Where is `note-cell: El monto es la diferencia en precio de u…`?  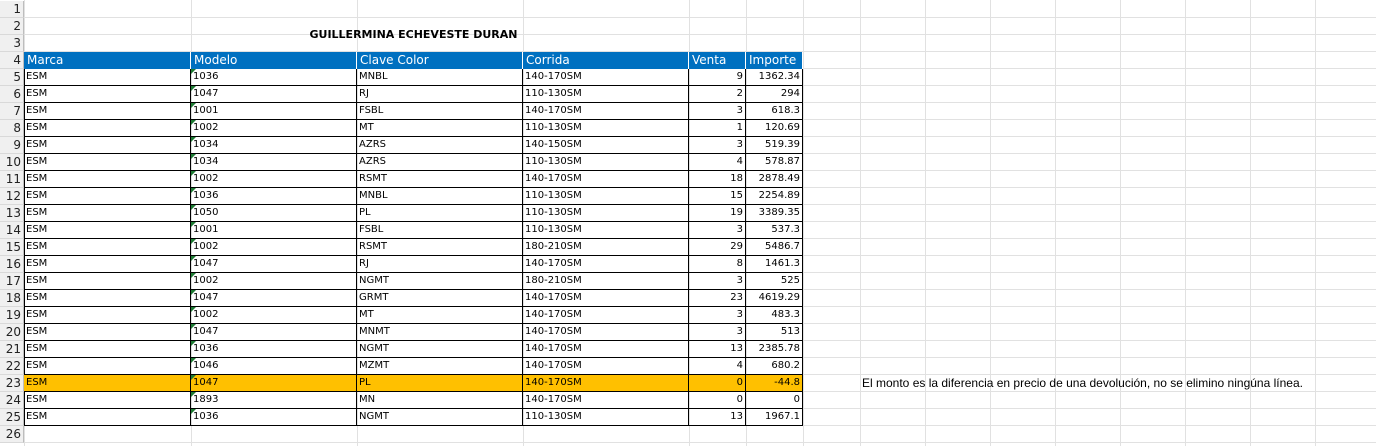 note-cell: El monto es la diferencia en precio de u… is located at coordinates (1082, 383).